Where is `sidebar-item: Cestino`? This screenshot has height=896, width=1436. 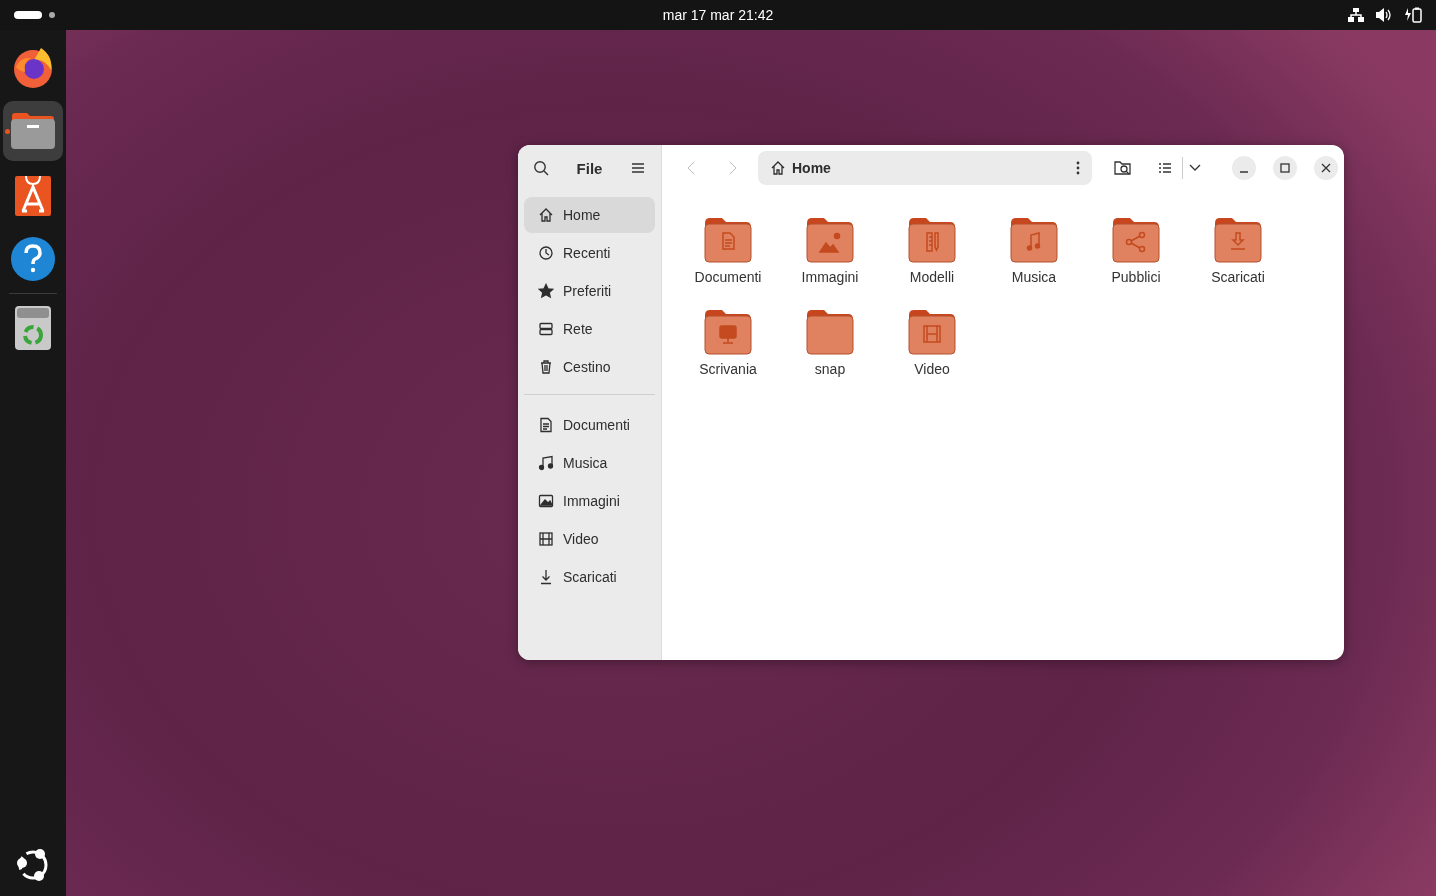 sidebar-item: Cestino is located at coordinates (589, 367).